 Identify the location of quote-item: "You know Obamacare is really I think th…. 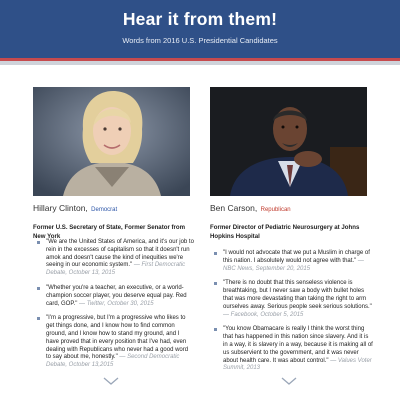
(293, 349).